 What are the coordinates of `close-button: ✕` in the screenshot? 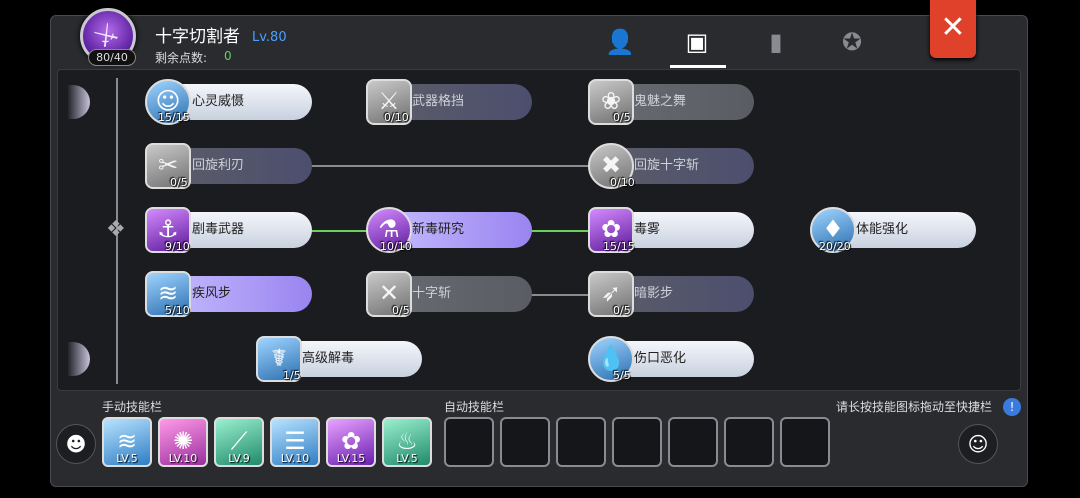 It's located at (953, 29).